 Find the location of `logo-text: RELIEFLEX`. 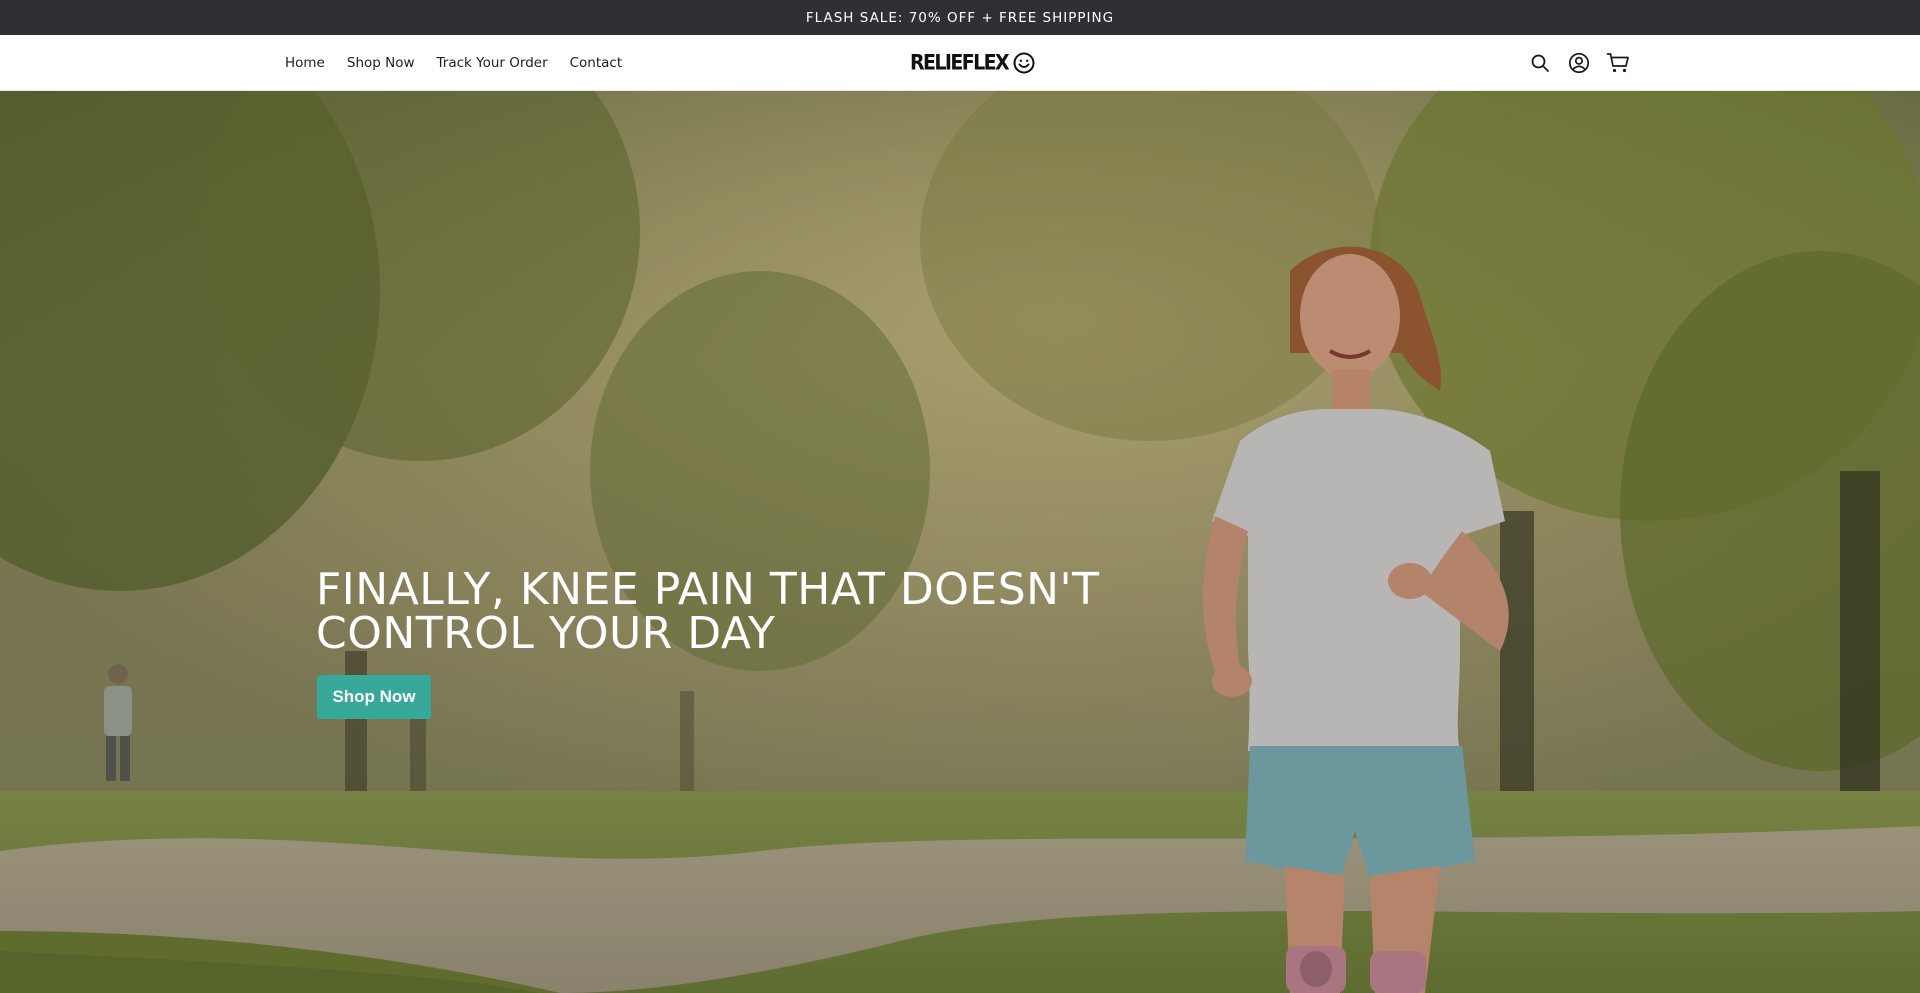

logo-text: RELIEFLEX is located at coordinates (960, 63).